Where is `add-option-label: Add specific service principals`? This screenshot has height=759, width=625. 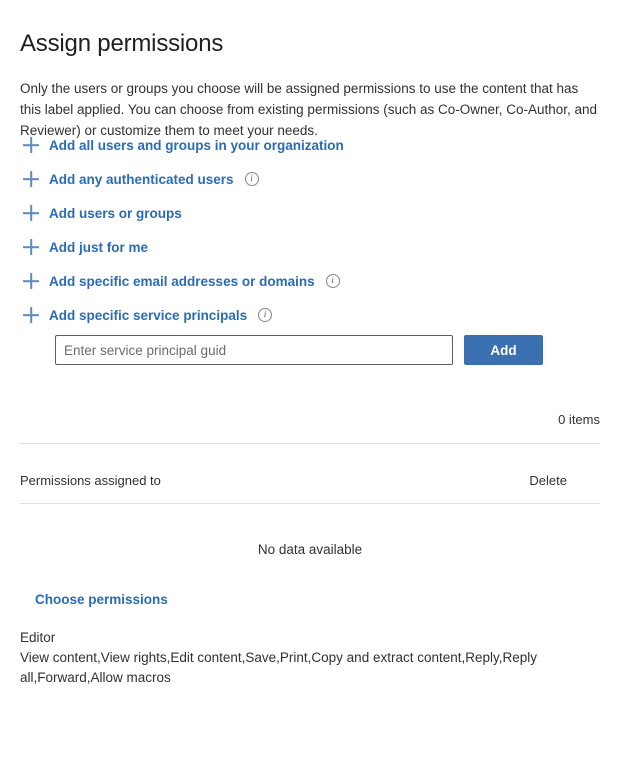 add-option-label: Add specific service principals is located at coordinates (148, 315).